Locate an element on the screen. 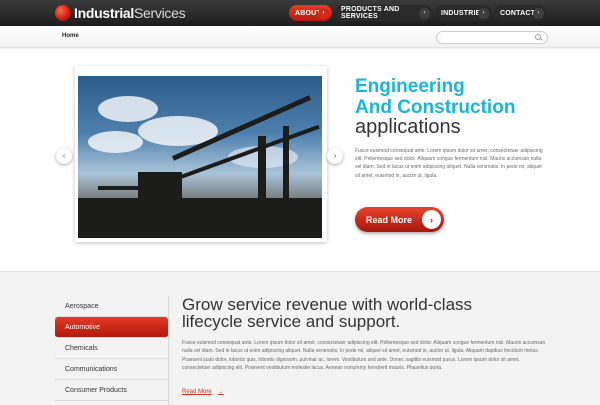 The width and height of the screenshot is (600, 405). search-input is located at coordinates (492, 37).